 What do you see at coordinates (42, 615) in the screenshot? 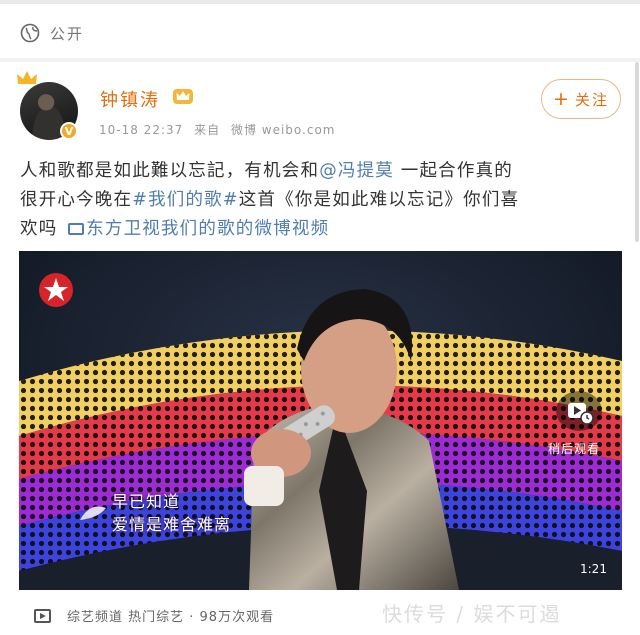
I see `play-icon` at bounding box center [42, 615].